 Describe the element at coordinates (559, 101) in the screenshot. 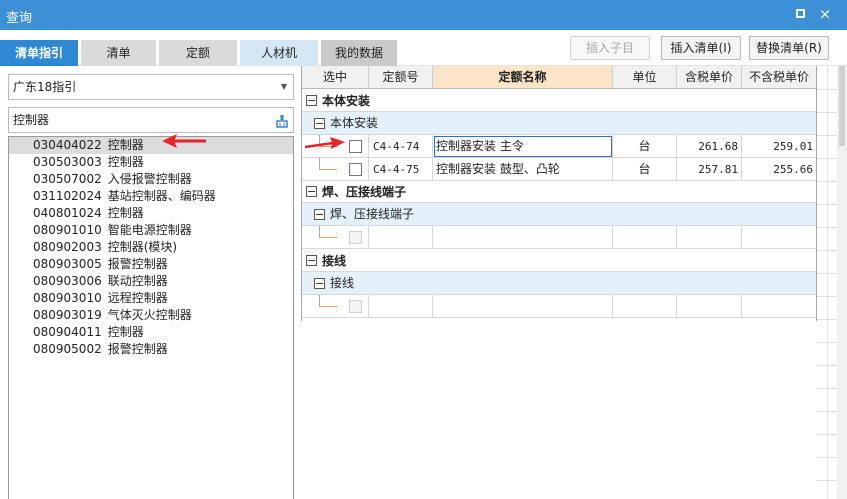

I see `group-row-body-install: − 本体安装` at that location.